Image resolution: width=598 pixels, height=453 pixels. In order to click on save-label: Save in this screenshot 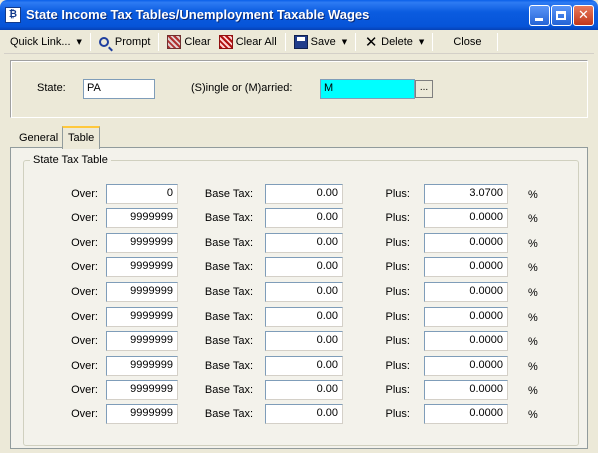, I will do `click(323, 41)`.